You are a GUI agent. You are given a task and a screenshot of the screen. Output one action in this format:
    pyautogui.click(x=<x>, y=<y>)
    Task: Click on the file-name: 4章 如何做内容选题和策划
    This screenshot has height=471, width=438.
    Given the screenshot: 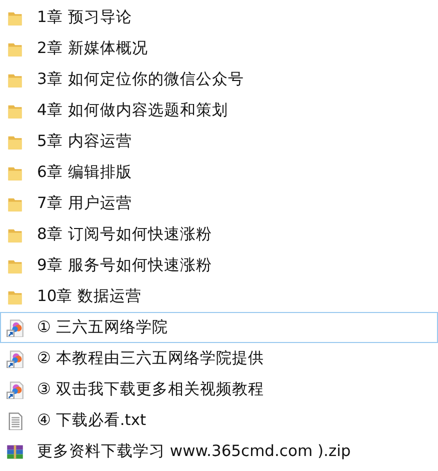 What is the action you would take?
    pyautogui.click(x=132, y=110)
    